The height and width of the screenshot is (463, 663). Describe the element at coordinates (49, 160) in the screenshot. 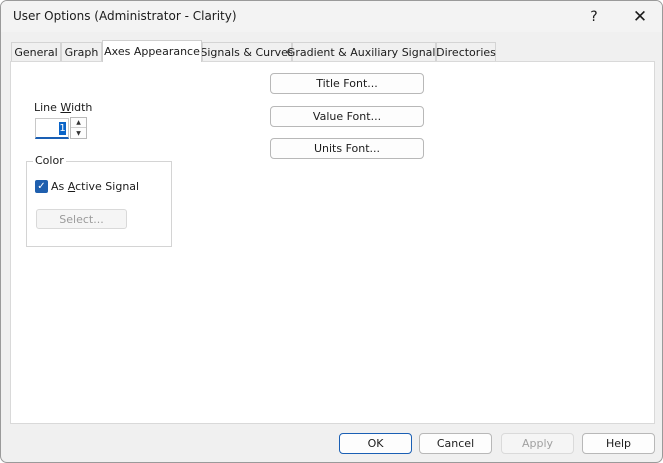

I see `color-group-legend: Color` at that location.